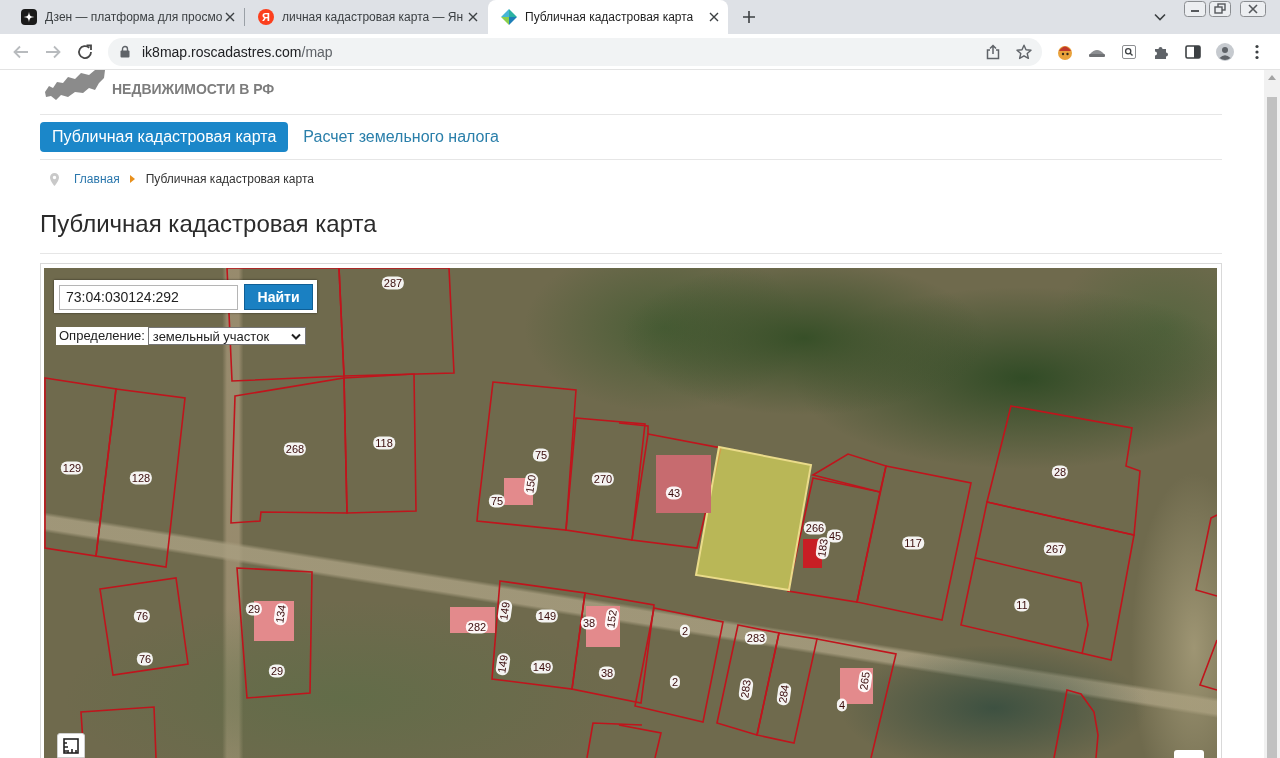 The height and width of the screenshot is (758, 1280). I want to click on ruler-icon, so click(71, 745).